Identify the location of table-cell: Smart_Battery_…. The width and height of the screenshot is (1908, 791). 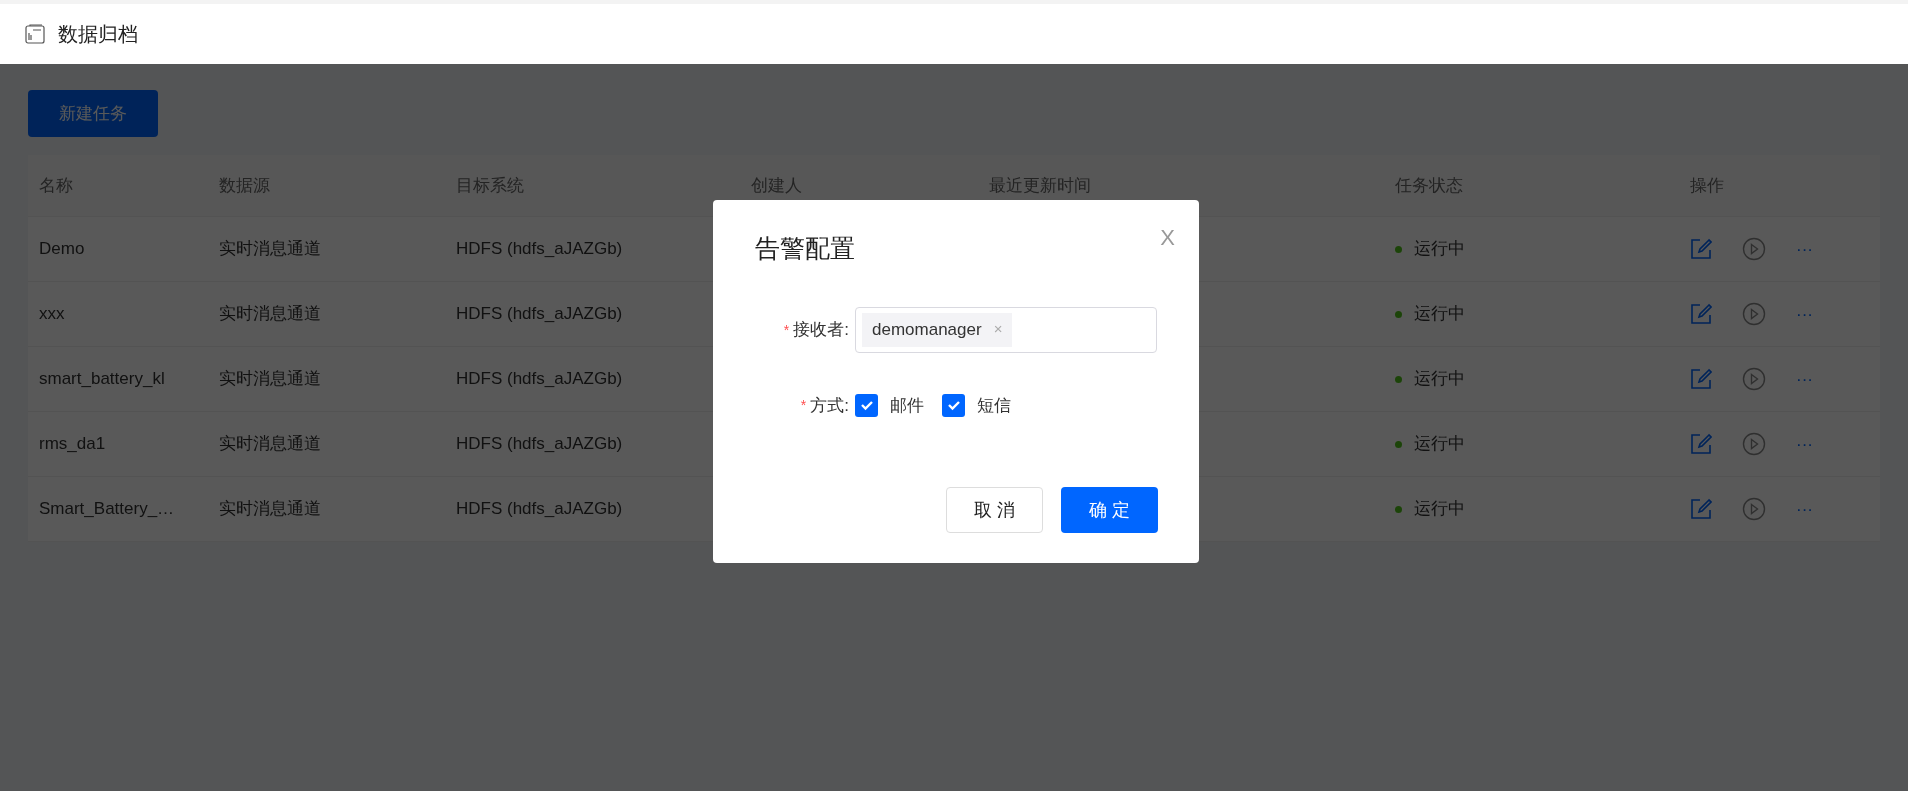
(107, 509).